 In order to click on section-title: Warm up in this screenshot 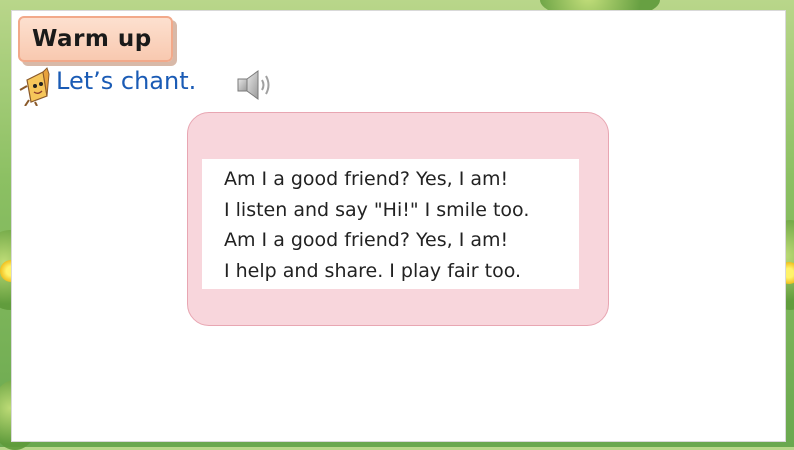, I will do `click(92, 39)`.